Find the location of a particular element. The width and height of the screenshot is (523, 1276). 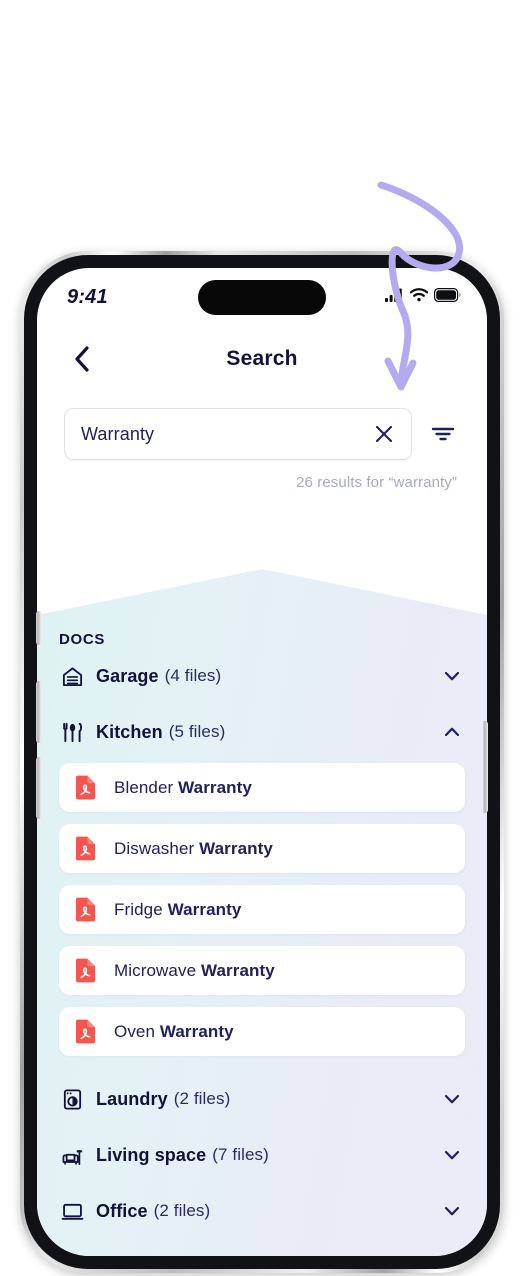

nav-bar: Search is located at coordinates (262, 359).